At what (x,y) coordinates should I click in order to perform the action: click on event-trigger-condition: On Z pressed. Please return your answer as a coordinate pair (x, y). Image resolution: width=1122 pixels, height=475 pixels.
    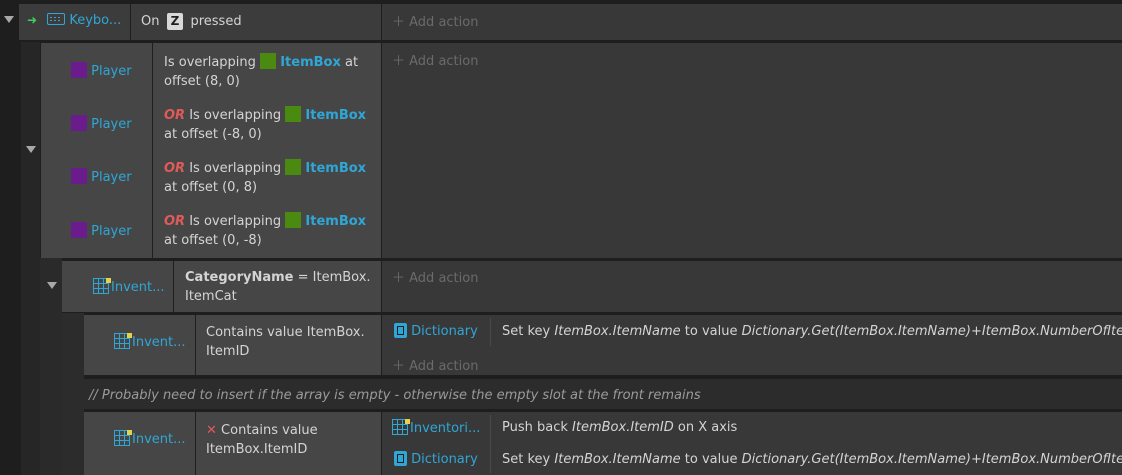
    Looking at the image, I should click on (256, 22).